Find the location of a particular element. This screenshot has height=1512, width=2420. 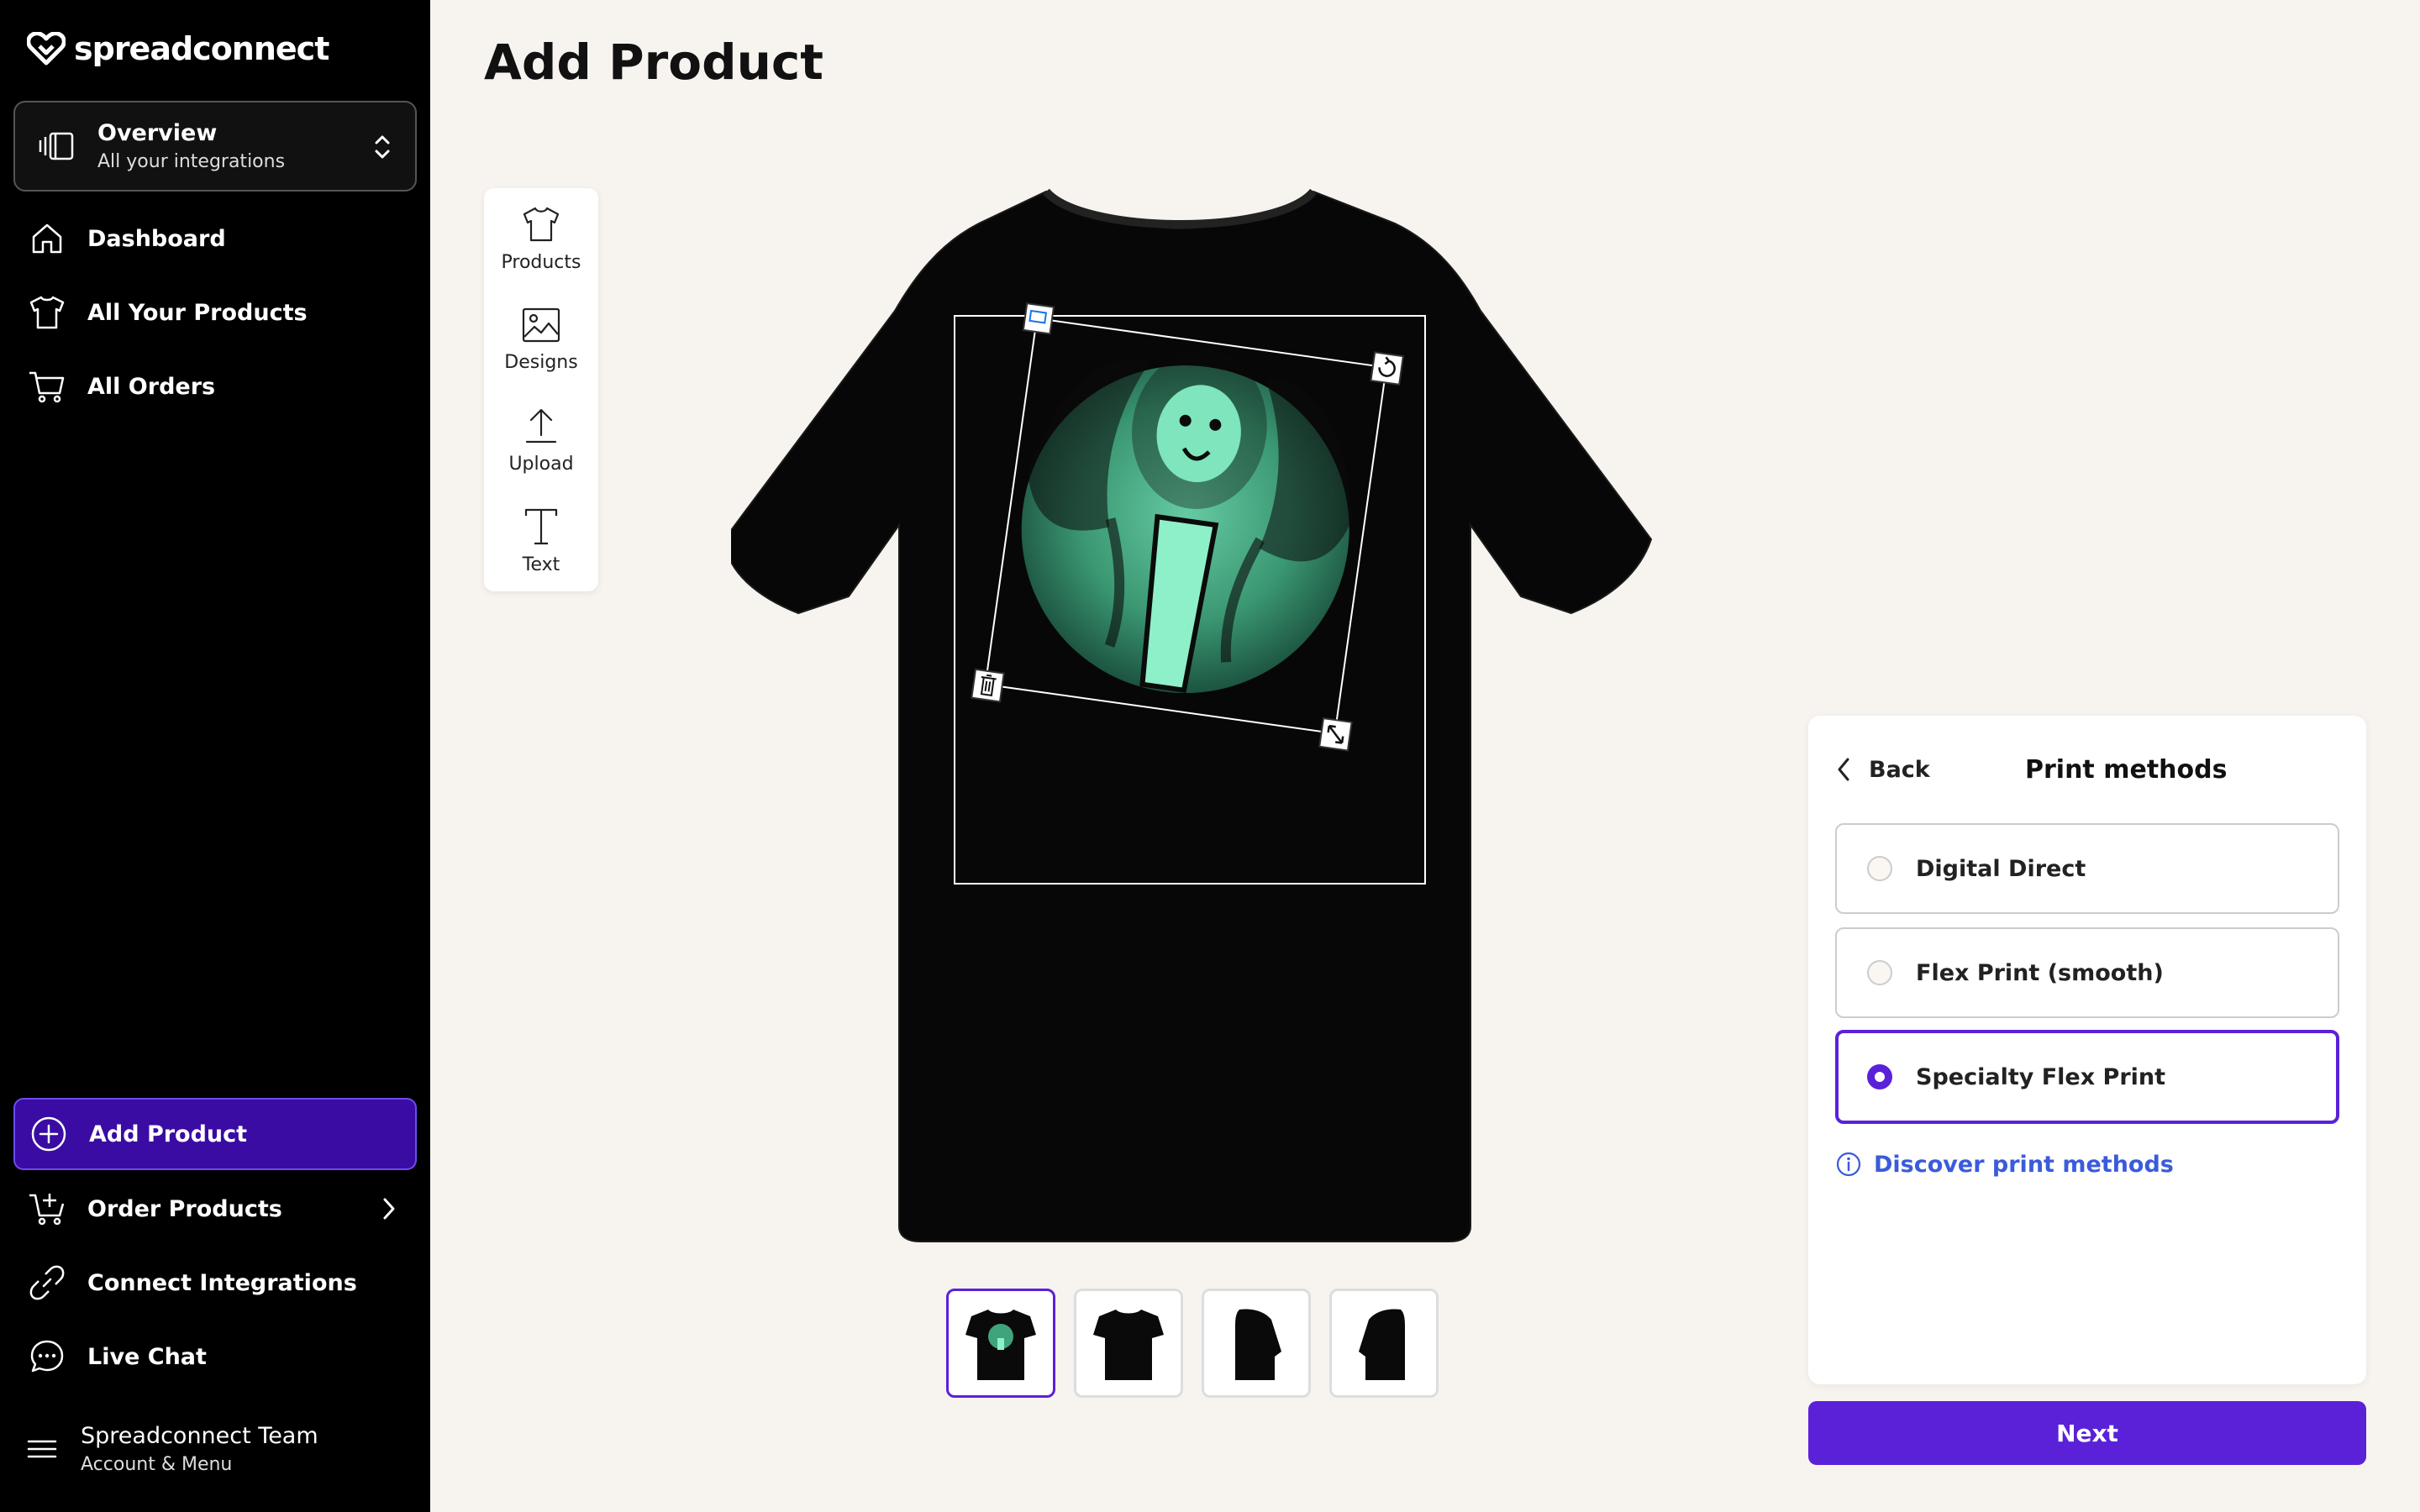

print-option-flex-print-smooth: Flex Print (smooth) is located at coordinates (2087, 972).